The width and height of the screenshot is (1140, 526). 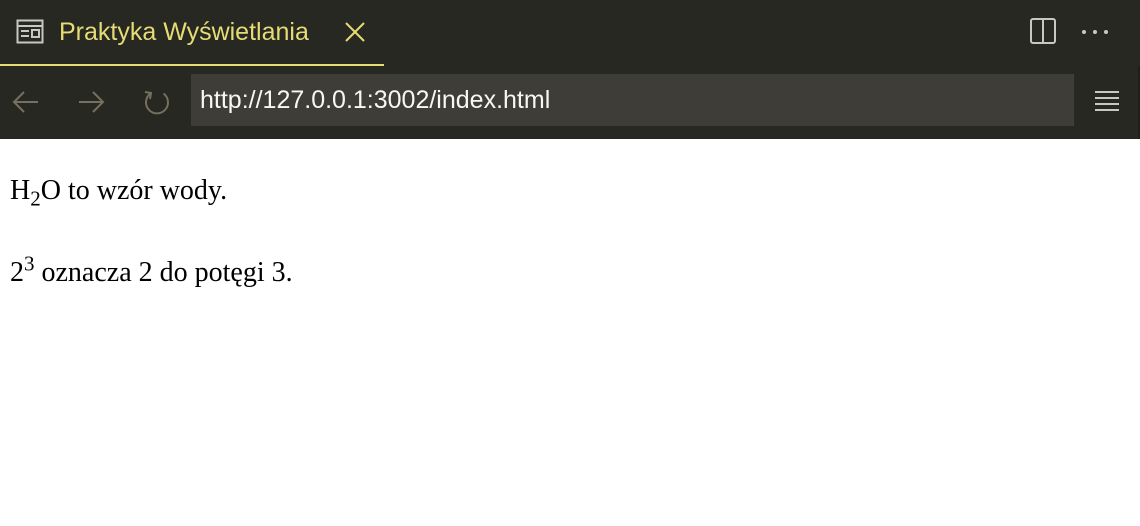 I want to click on paragraph2-base: 2, so click(x=17, y=272).